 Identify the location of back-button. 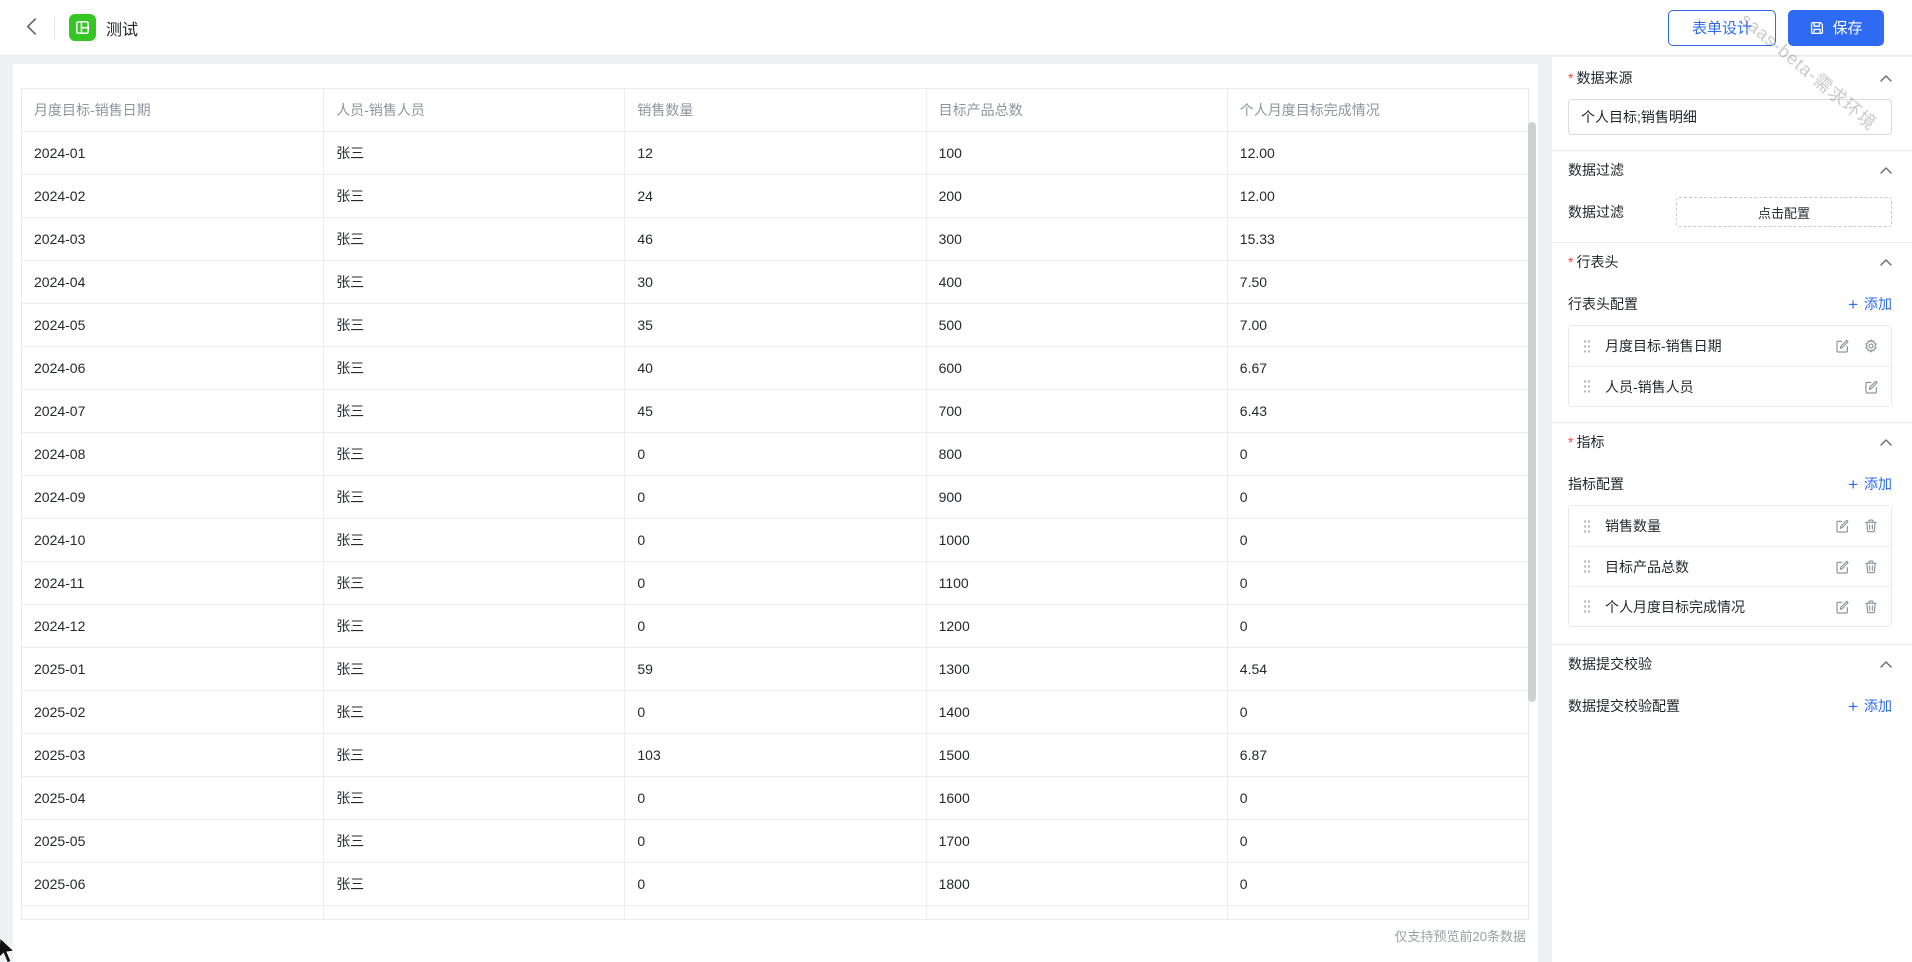
(31, 28).